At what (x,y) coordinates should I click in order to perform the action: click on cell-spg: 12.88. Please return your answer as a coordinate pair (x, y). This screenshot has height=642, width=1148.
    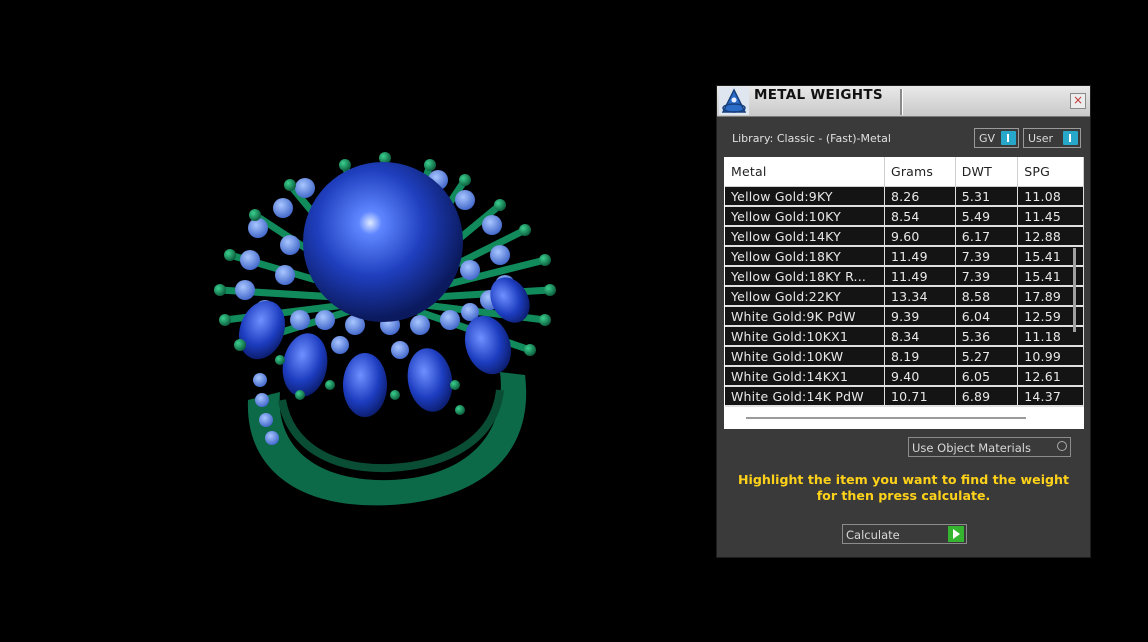
    Looking at the image, I should click on (1050, 236).